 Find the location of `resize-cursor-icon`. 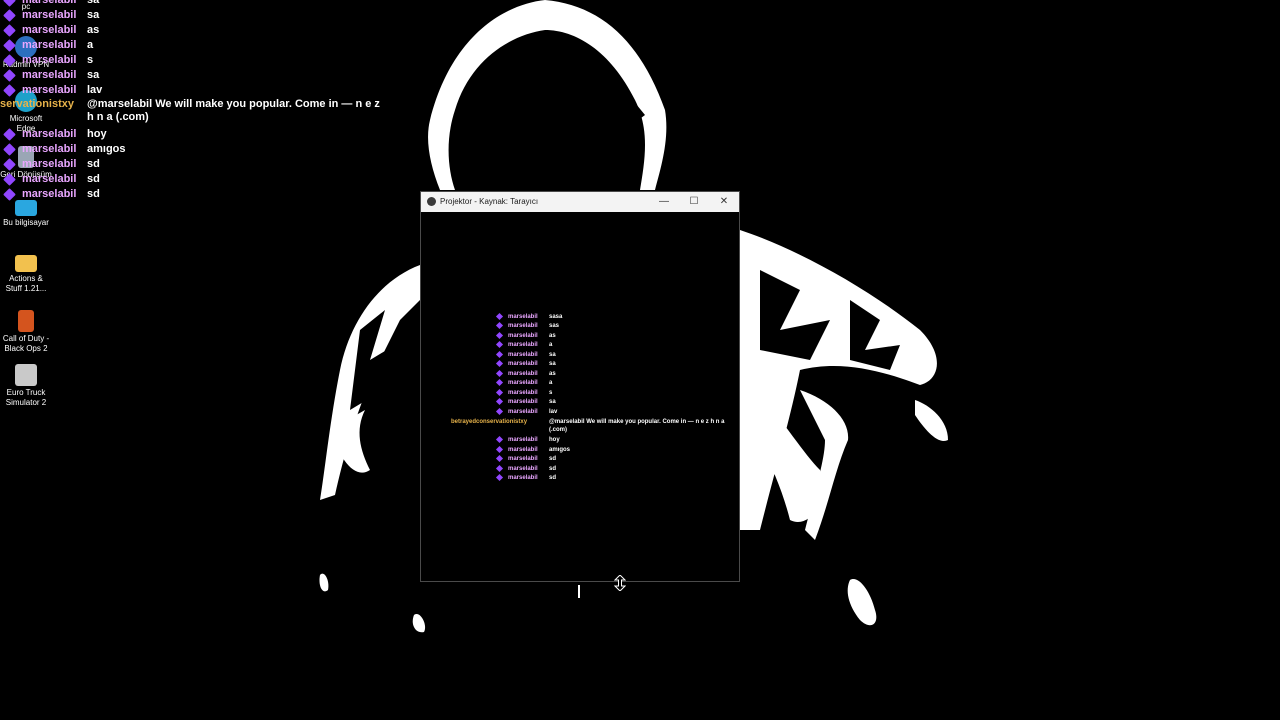

resize-cursor-icon is located at coordinates (620, 583).